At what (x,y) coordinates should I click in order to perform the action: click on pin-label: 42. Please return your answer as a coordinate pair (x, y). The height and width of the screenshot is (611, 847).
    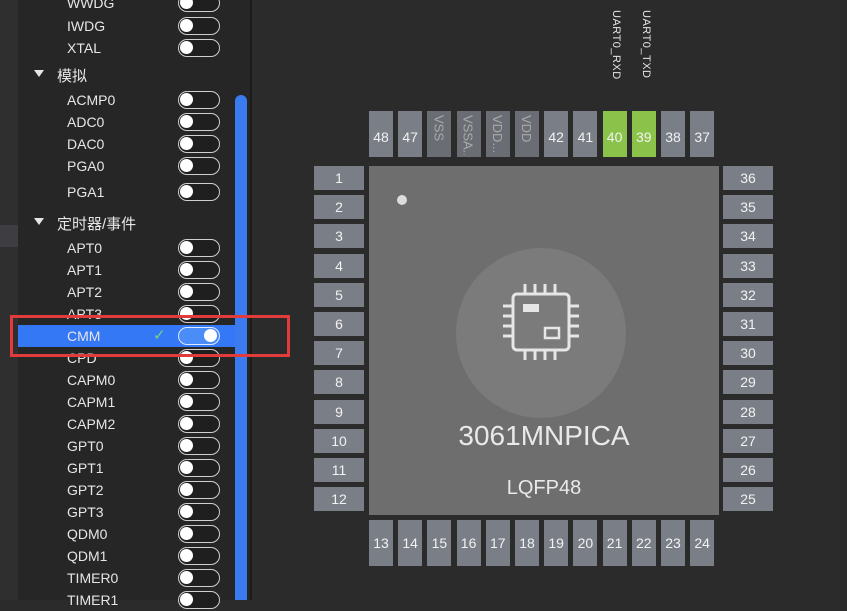
    Looking at the image, I should click on (556, 137).